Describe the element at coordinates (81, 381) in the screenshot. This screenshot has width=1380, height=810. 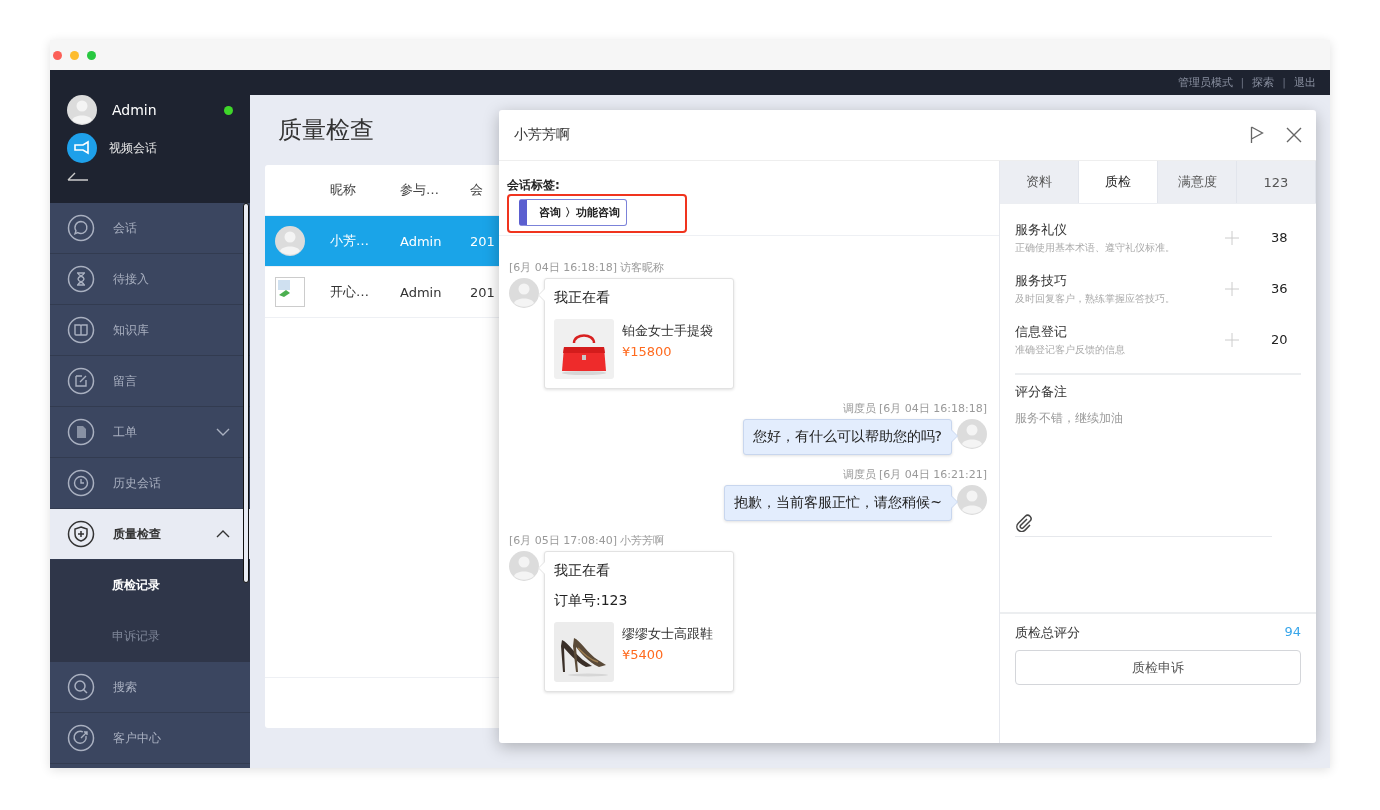
I see `edit-icon` at that location.